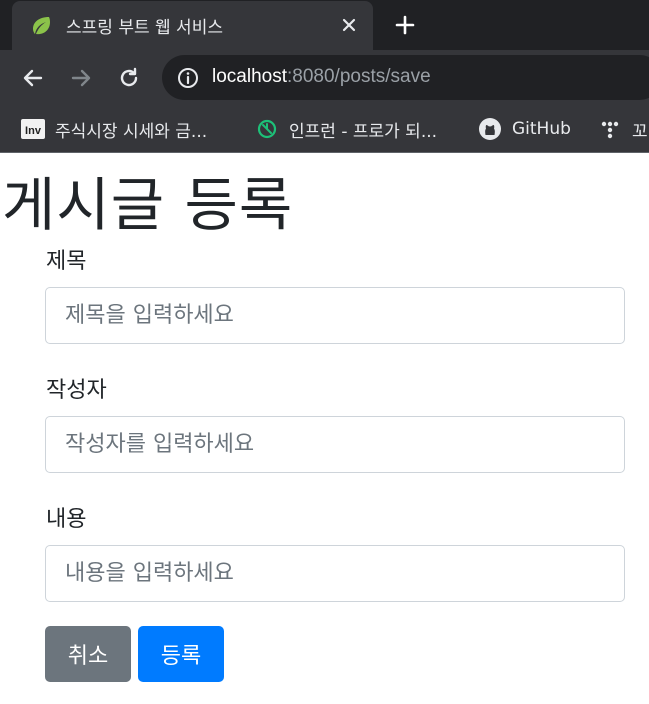  I want to click on bookmark-item: 꼬, so click(623, 129).